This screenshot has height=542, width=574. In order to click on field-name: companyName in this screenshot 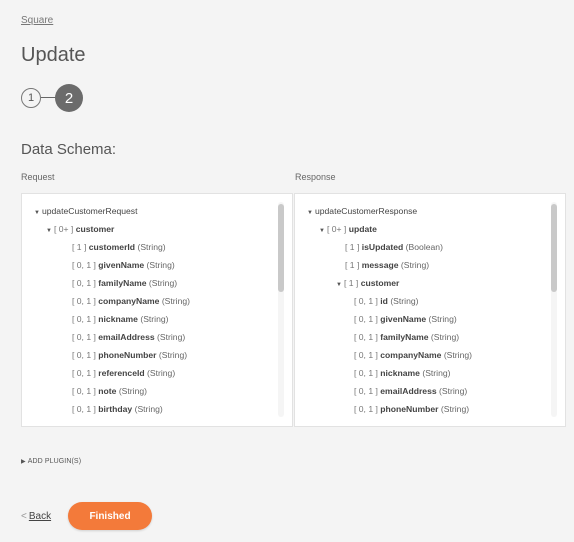, I will do `click(411, 355)`.